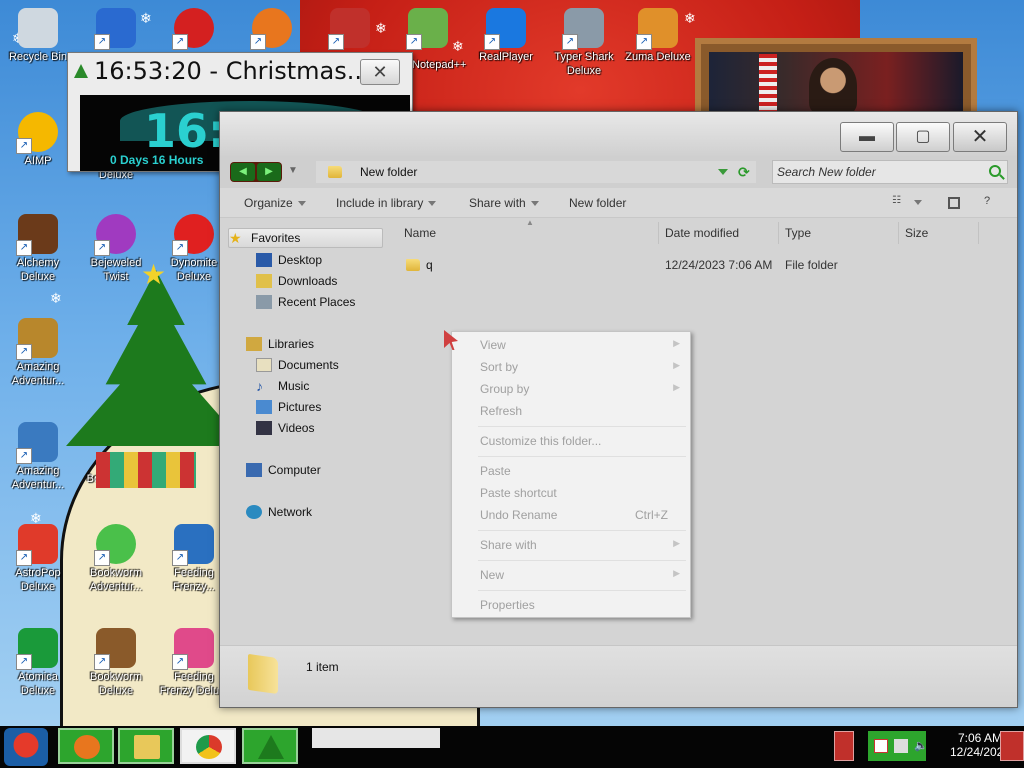  I want to click on desktop-icon-shrine, so click(350, 29).